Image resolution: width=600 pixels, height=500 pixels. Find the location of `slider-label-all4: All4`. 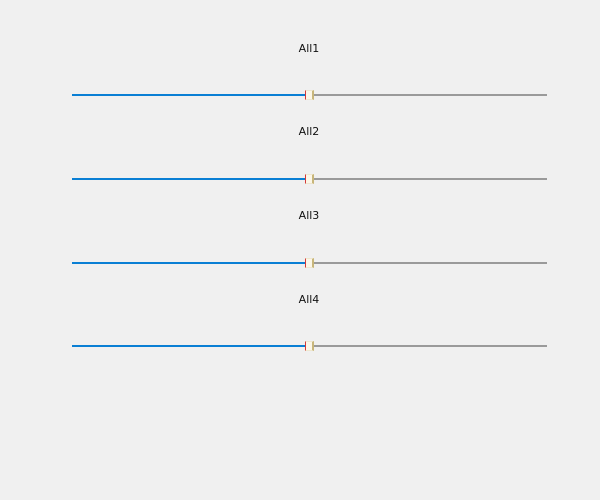

slider-label-all4: All4 is located at coordinates (309, 299).